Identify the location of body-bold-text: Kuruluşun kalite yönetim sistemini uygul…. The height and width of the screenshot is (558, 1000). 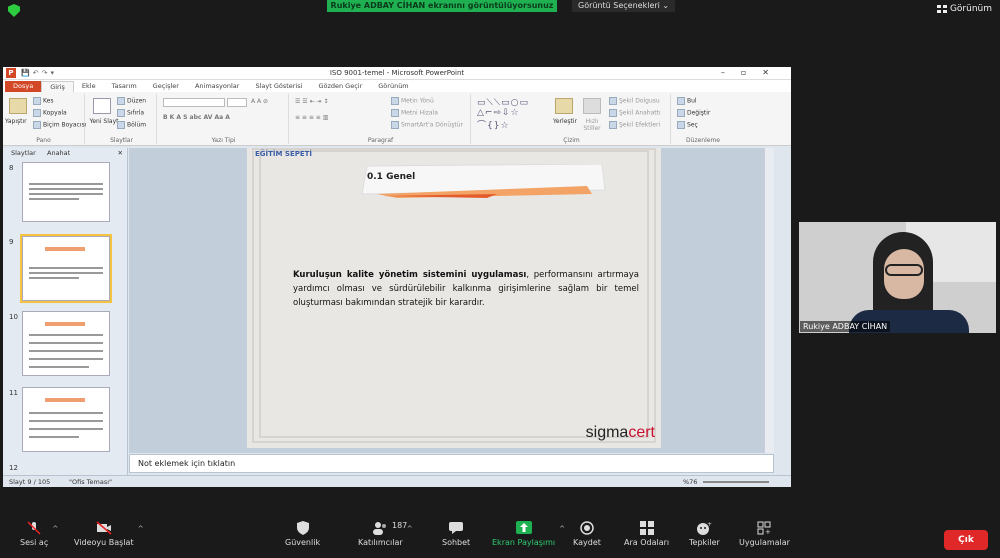
(410, 275).